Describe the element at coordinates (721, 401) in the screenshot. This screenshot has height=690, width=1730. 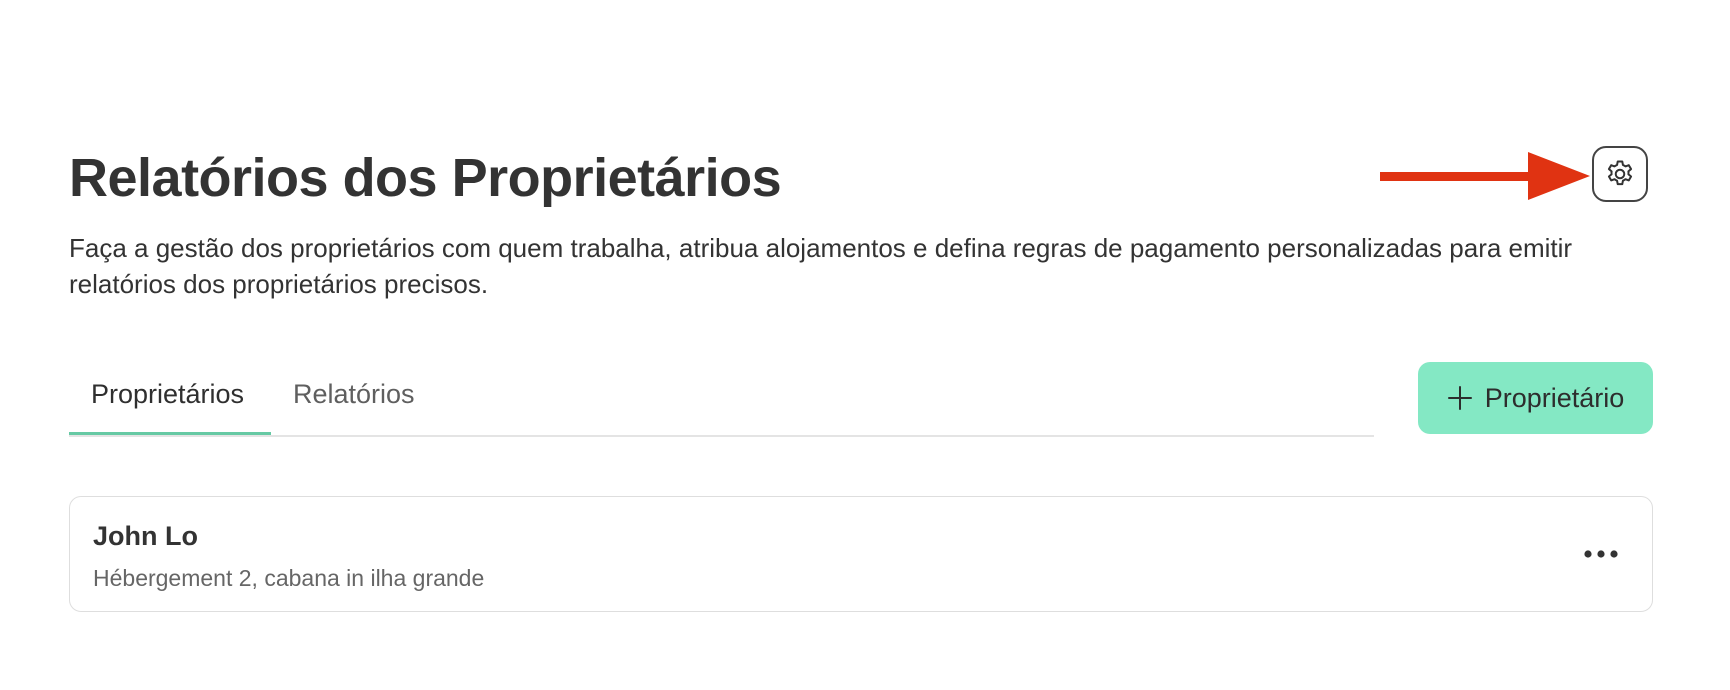
I see `tabs-bar: Proprietários Relatórios` at that location.